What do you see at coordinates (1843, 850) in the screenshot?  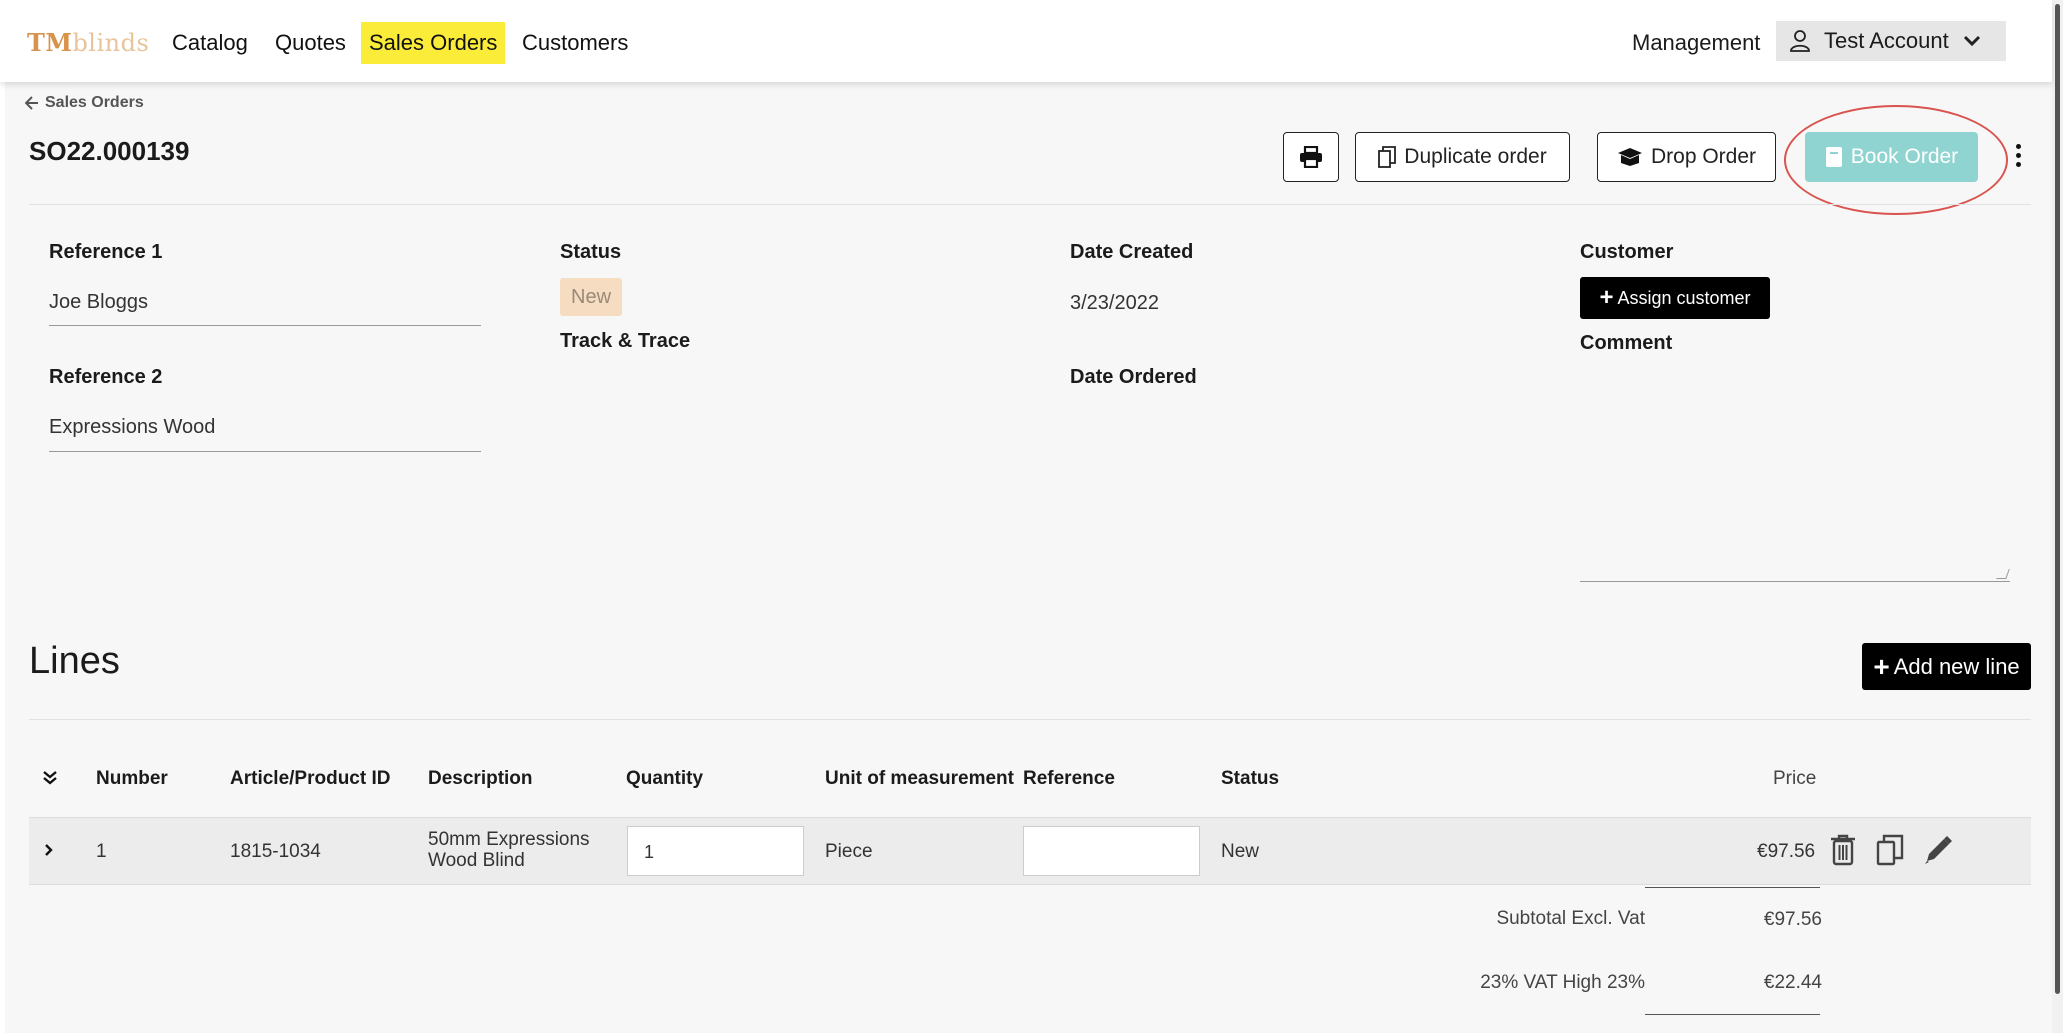 I see `trash-icon` at bounding box center [1843, 850].